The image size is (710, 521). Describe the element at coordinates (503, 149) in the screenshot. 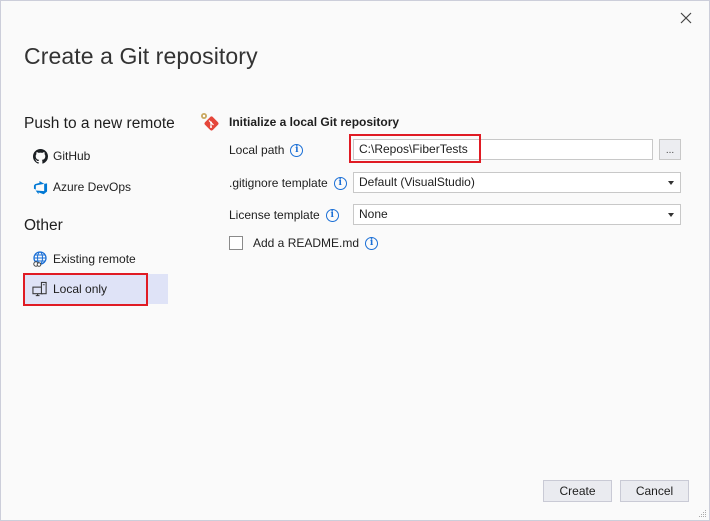

I see `local-path-input: C:\Repos\FiberTests` at that location.